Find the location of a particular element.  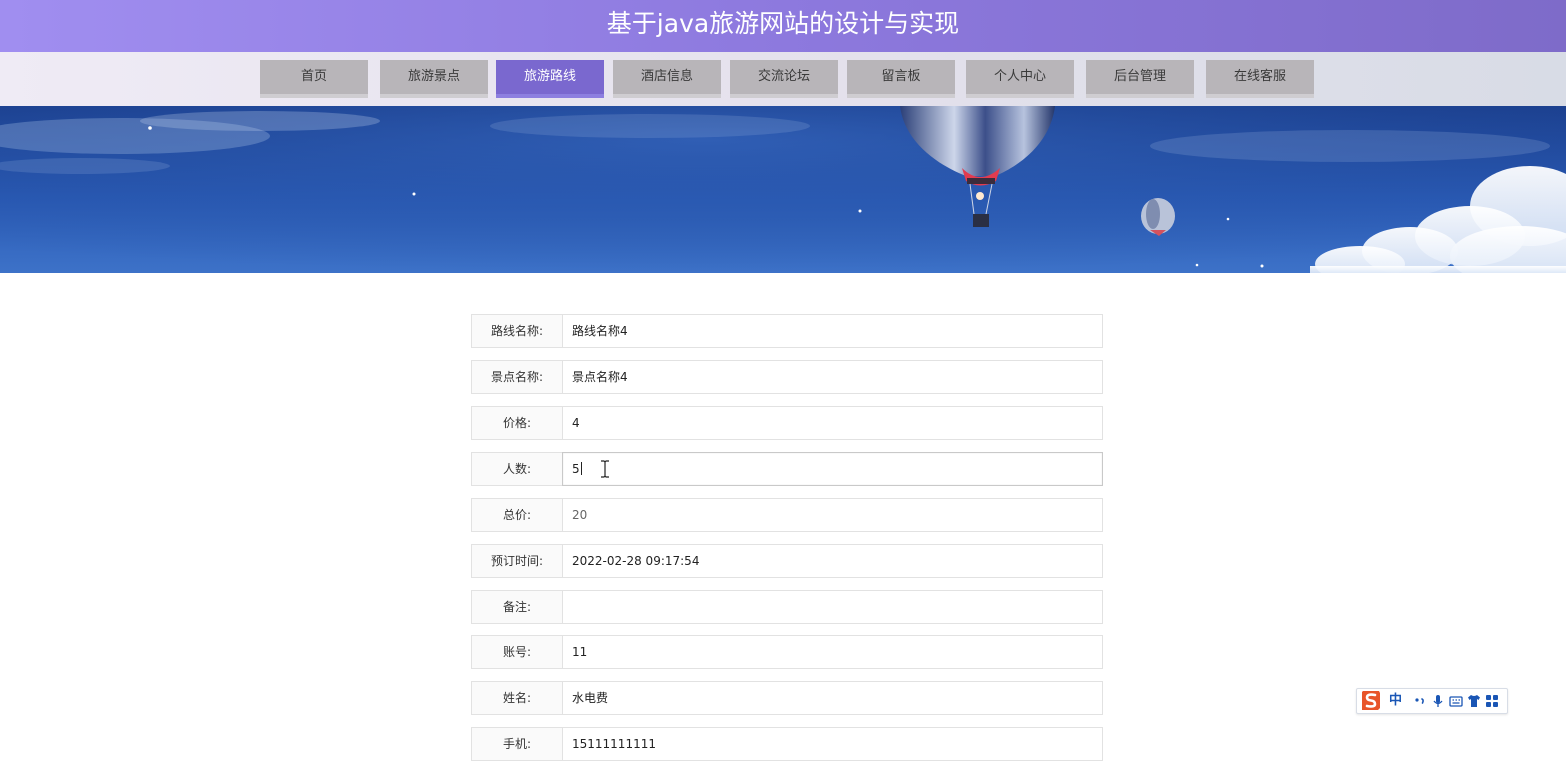

site-header: 基于java旅游网站的设计与实现 is located at coordinates (783, 26).